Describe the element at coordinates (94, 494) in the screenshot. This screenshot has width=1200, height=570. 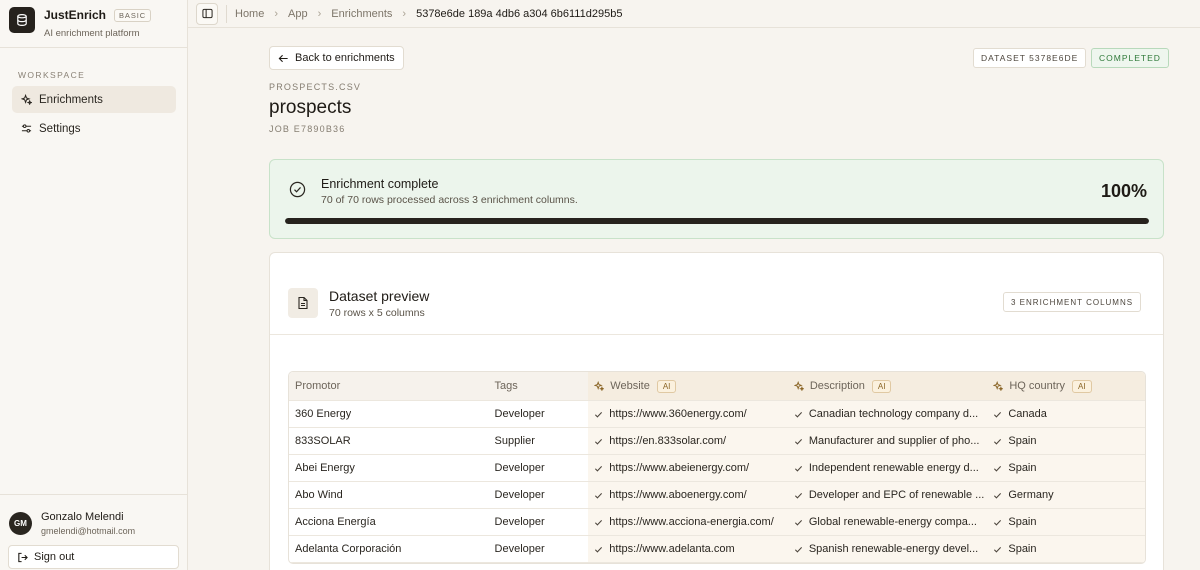
I see `sidebar-divider` at that location.